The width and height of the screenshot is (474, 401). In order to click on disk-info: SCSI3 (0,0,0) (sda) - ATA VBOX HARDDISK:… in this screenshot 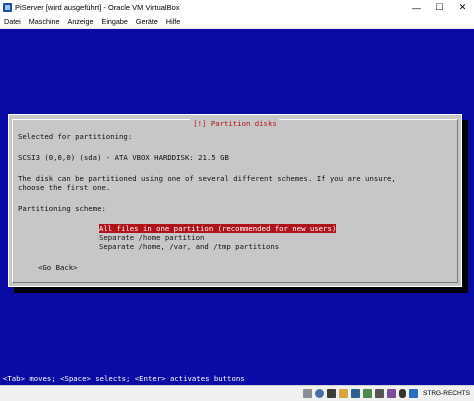, I will do `click(123, 157)`.